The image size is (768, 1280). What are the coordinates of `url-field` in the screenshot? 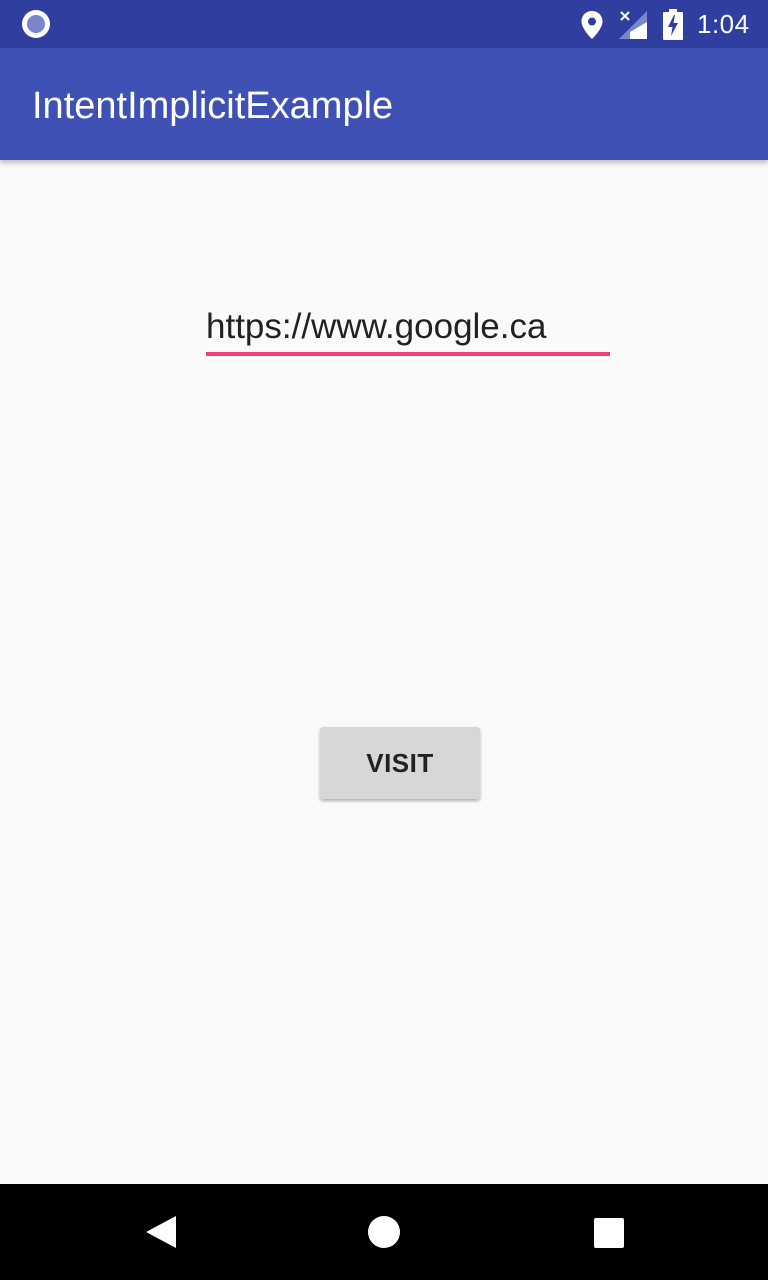 It's located at (408, 328).